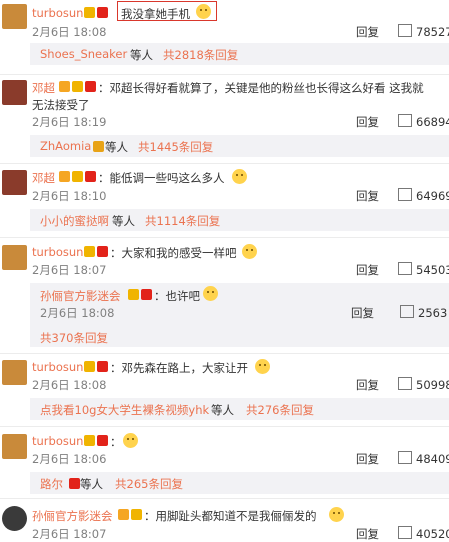 This screenshot has width=449, height=542. I want to click on like-button: 66894, so click(423, 121).